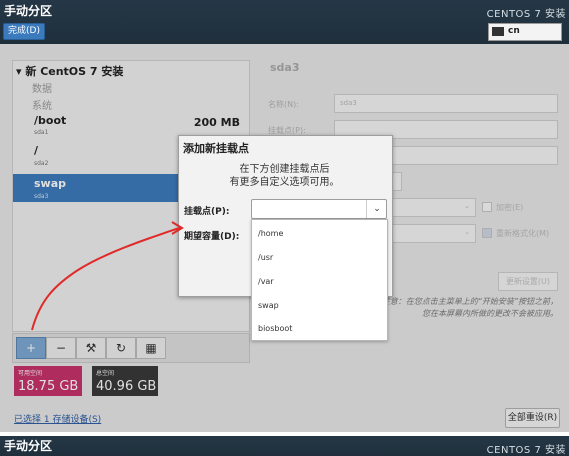 This screenshot has height=456, width=569. Describe the element at coordinates (284, 446) in the screenshot. I see `second-header-bar` at that location.